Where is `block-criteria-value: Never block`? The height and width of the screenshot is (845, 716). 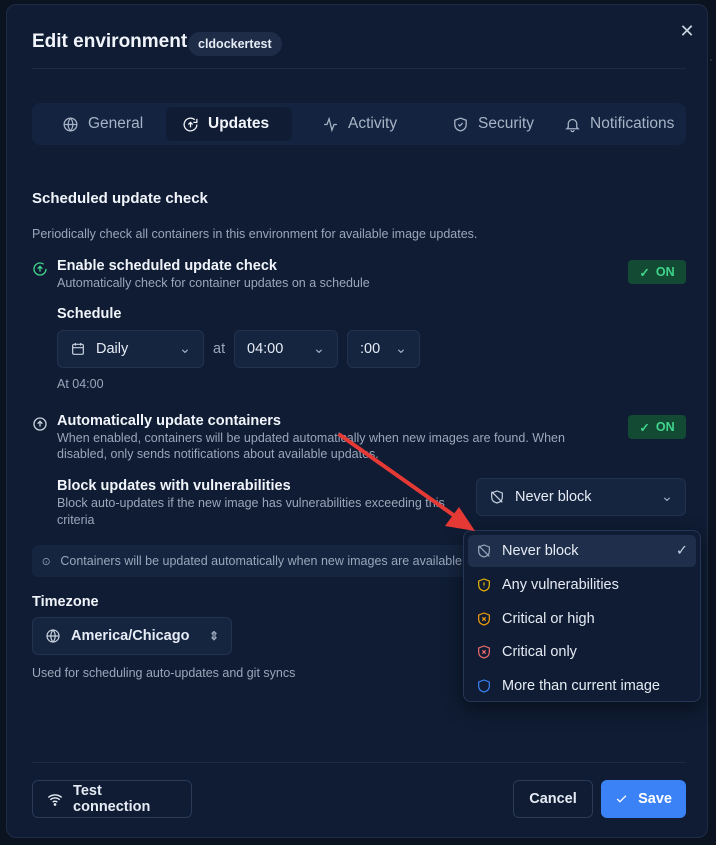 block-criteria-value: Never block is located at coordinates (553, 497).